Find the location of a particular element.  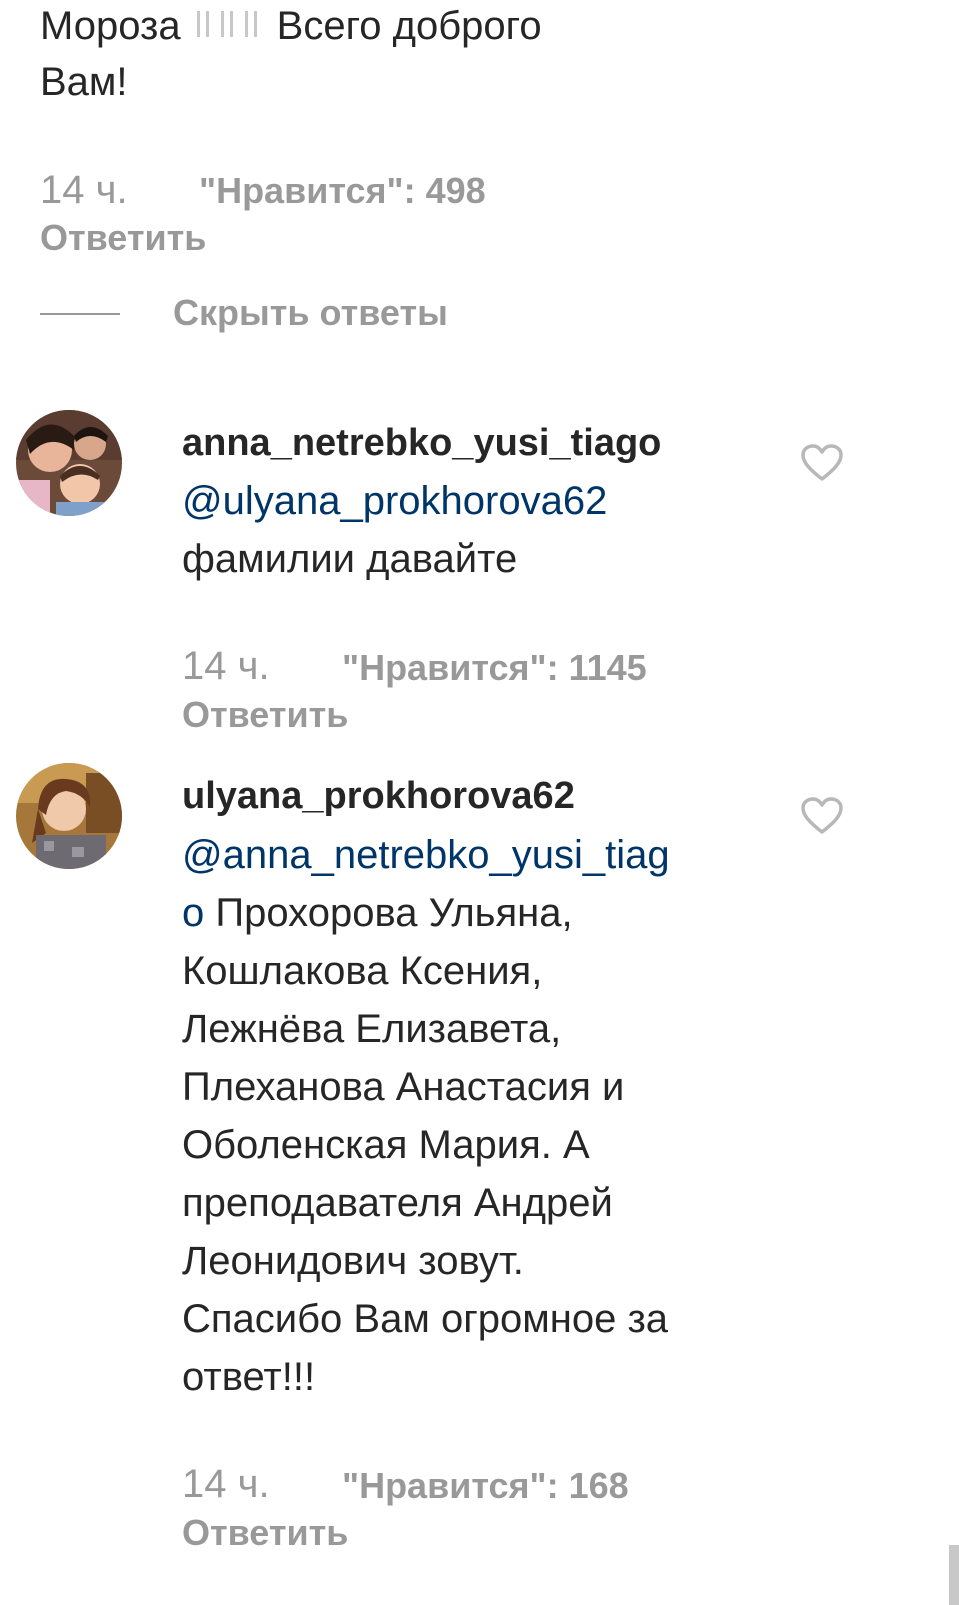

parent-comment-text: Мороза Всего доброго Вам! is located at coordinates (400, 59).